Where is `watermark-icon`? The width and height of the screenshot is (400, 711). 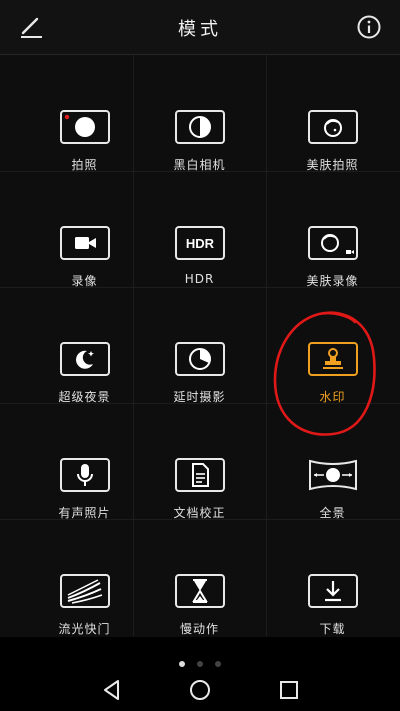 watermark-icon is located at coordinates (332, 359).